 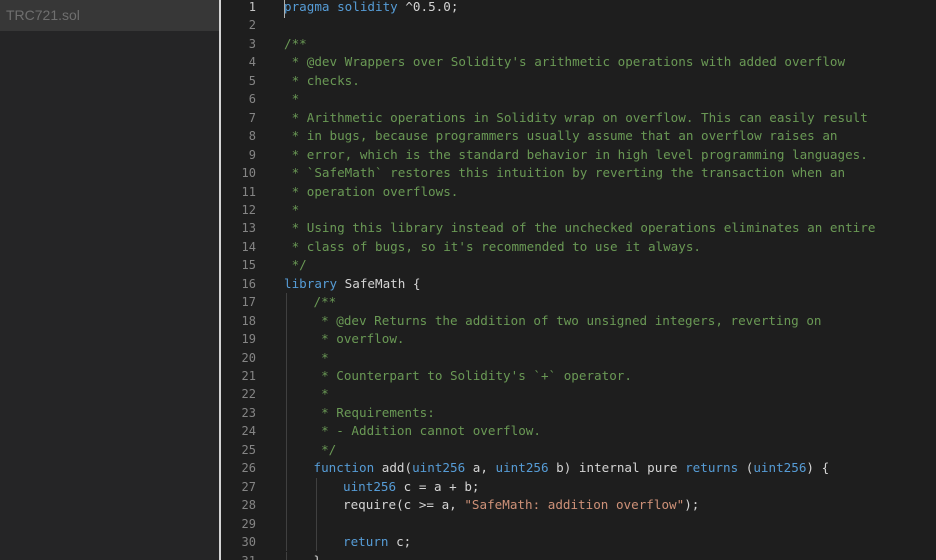 What do you see at coordinates (252, 7) in the screenshot?
I see `line-number: 1` at bounding box center [252, 7].